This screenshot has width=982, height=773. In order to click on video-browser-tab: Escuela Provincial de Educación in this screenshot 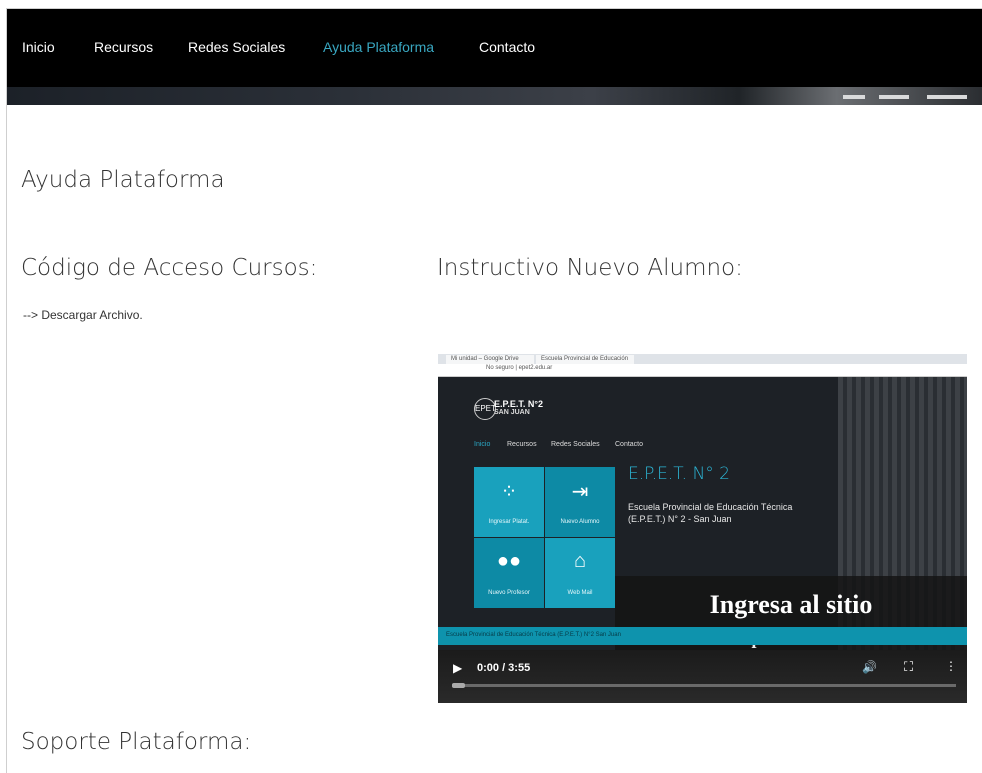, I will do `click(585, 359)`.